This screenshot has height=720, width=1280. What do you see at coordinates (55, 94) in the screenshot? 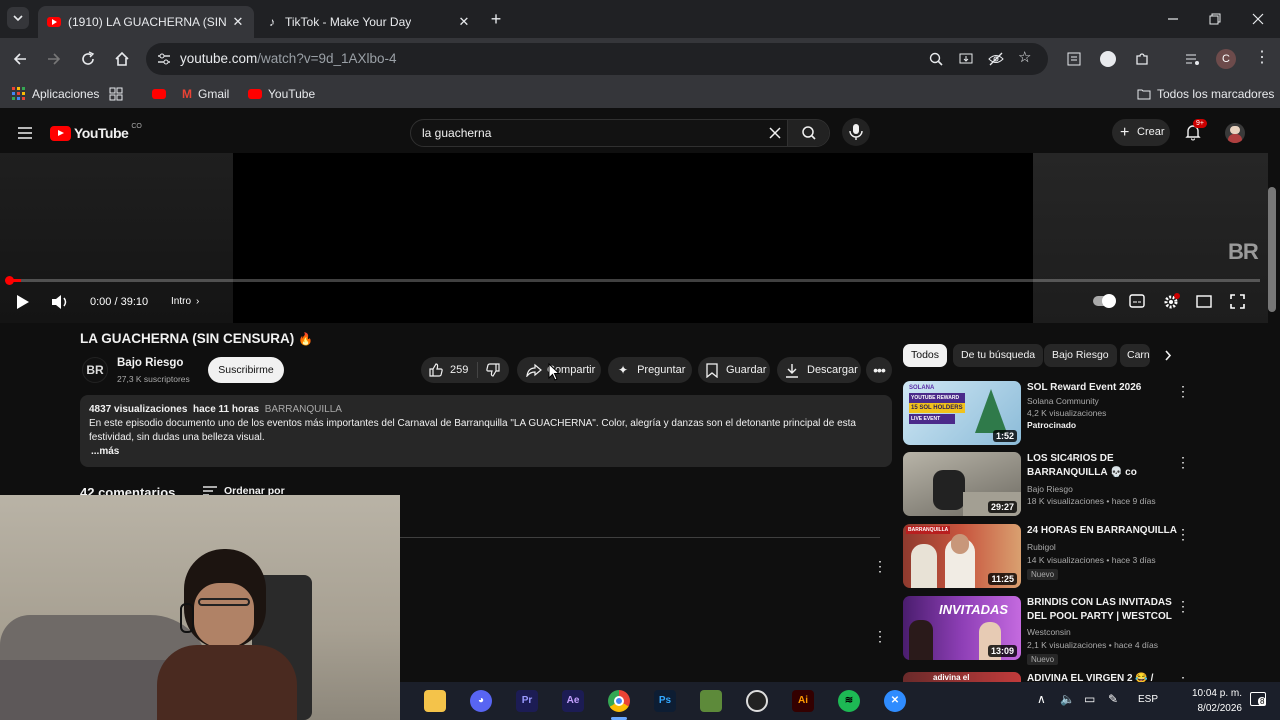
I see `bookmark-apps: Aplicaciones` at bounding box center [55, 94].